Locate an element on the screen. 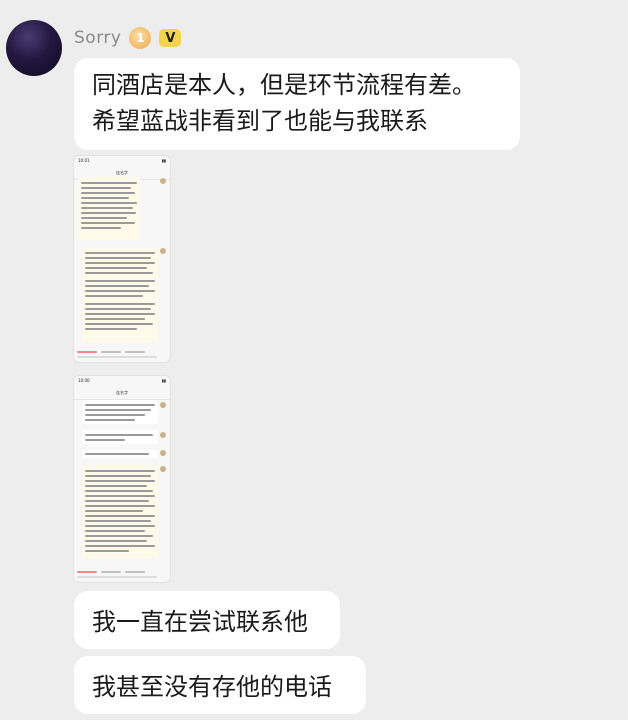  message-bubble: 同酒店是本人，但是环节流程有差。 希望蓝战非看到了也能与我联系 is located at coordinates (297, 104).